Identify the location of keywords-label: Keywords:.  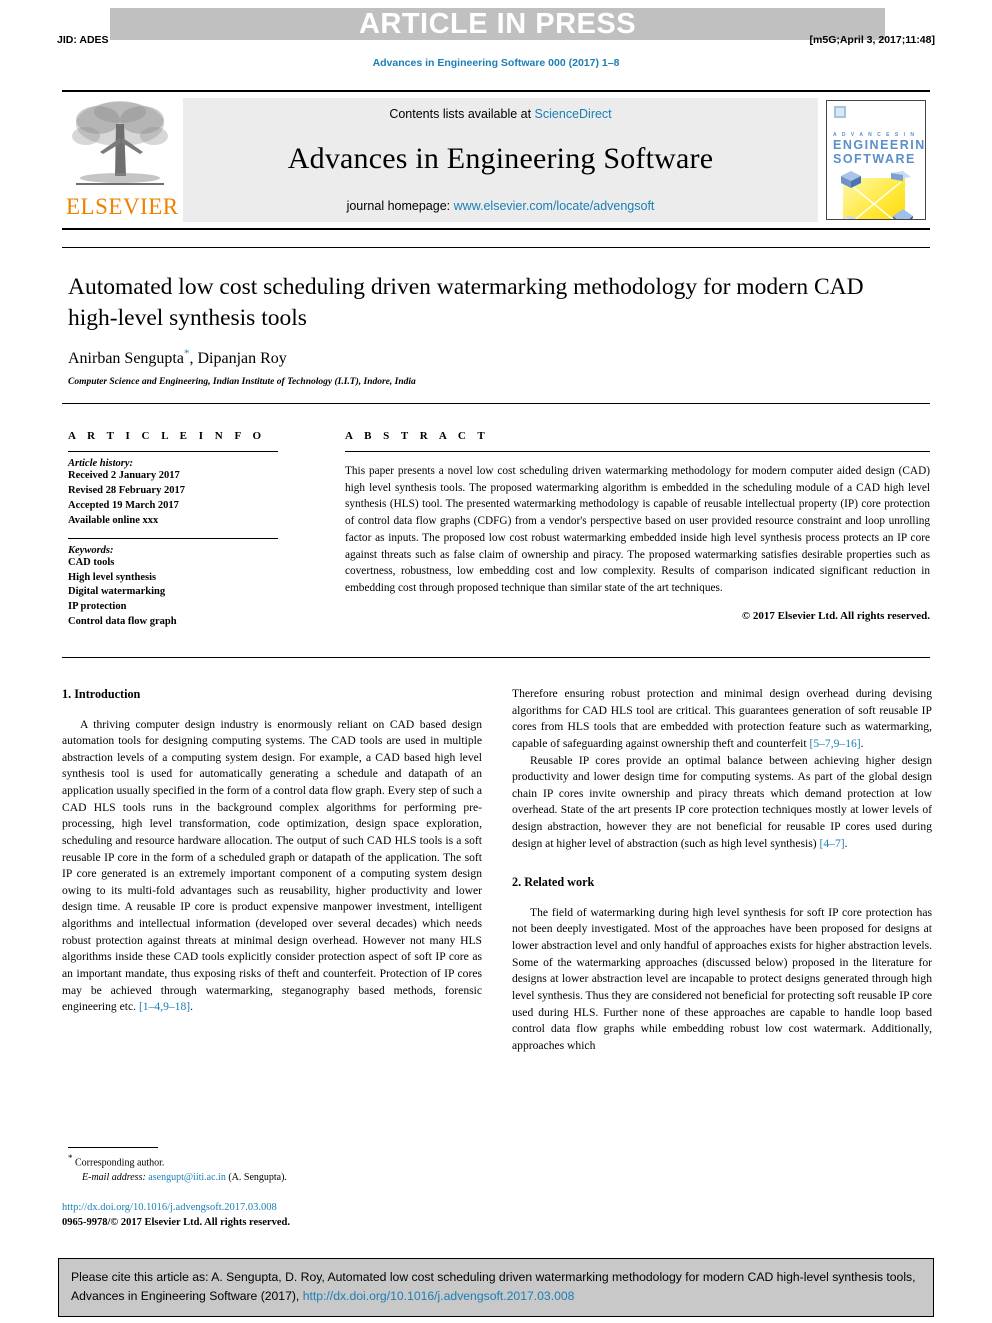
(91, 550).